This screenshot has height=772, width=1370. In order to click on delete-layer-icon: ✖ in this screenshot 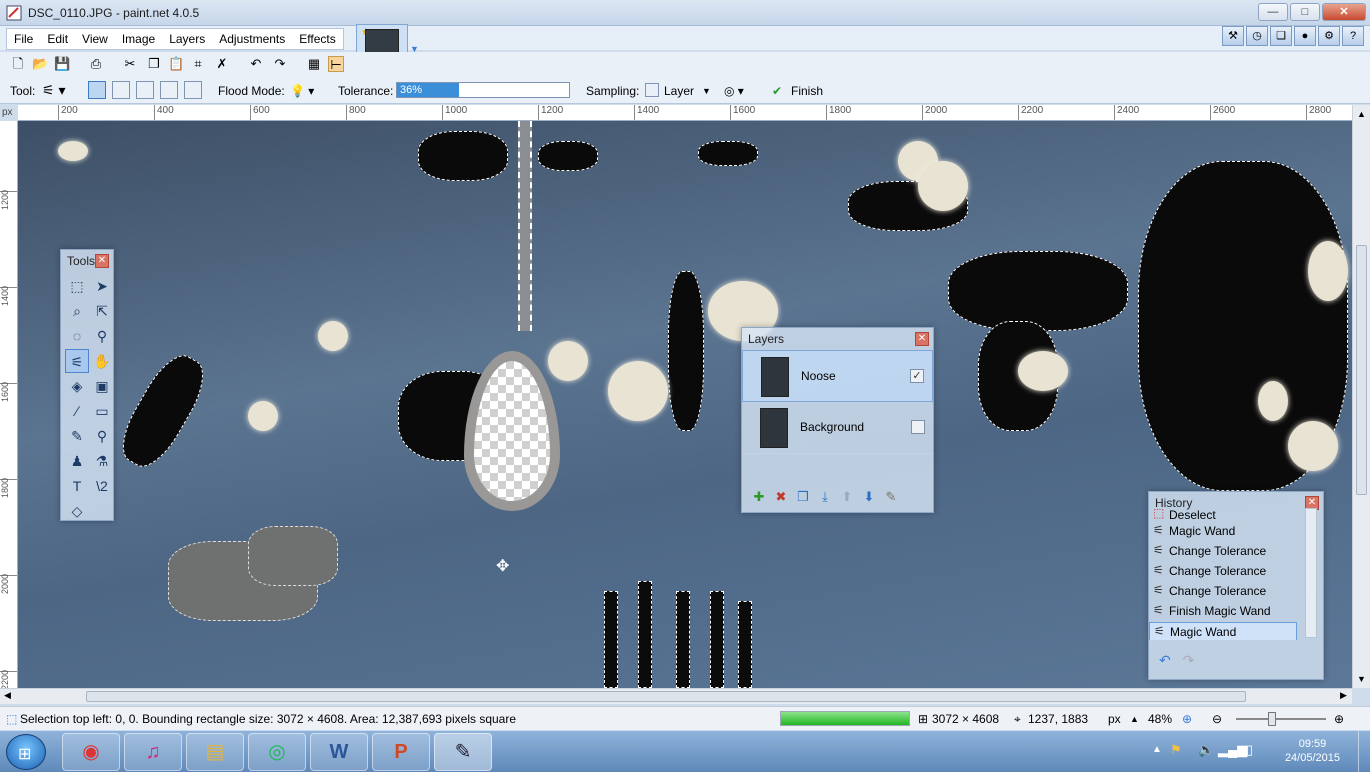, I will do `click(781, 497)`.